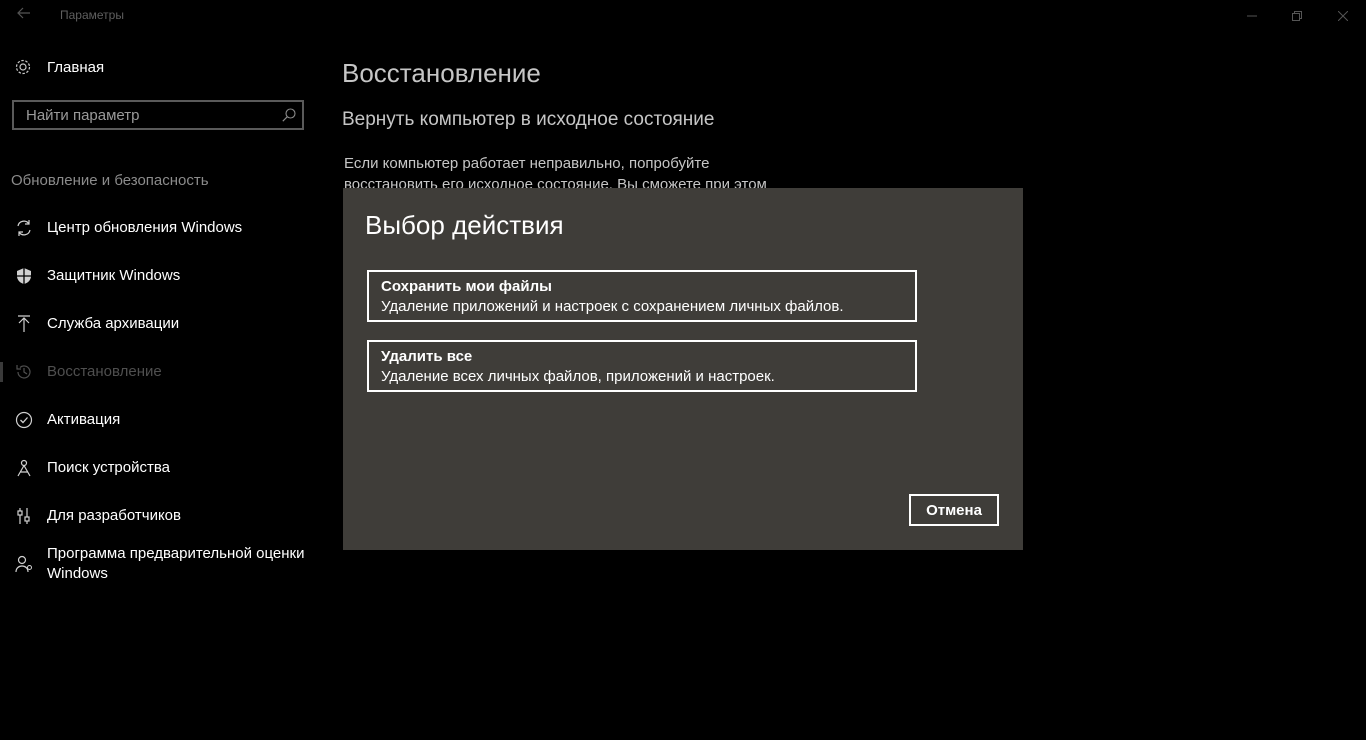  Describe the element at coordinates (23, 372) in the screenshot. I see `history-icon` at that location.